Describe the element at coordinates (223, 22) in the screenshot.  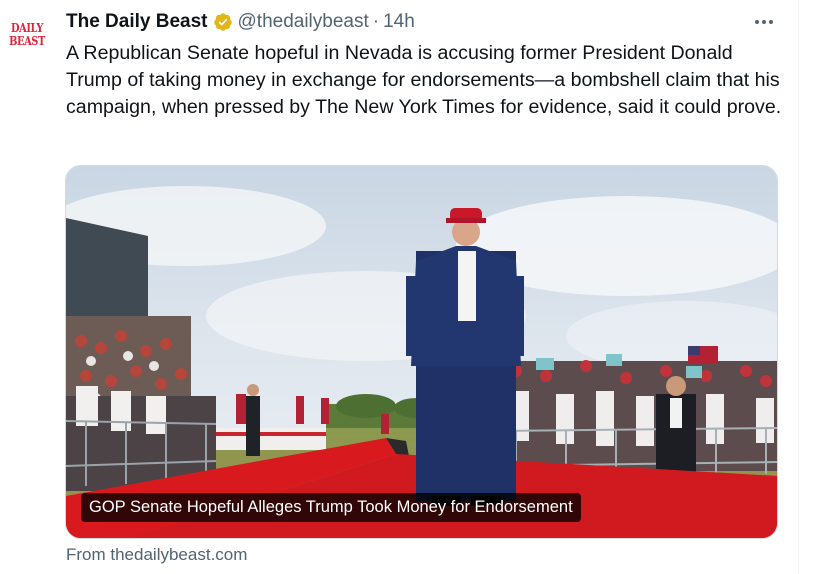
I see `verified-badge-icon` at that location.